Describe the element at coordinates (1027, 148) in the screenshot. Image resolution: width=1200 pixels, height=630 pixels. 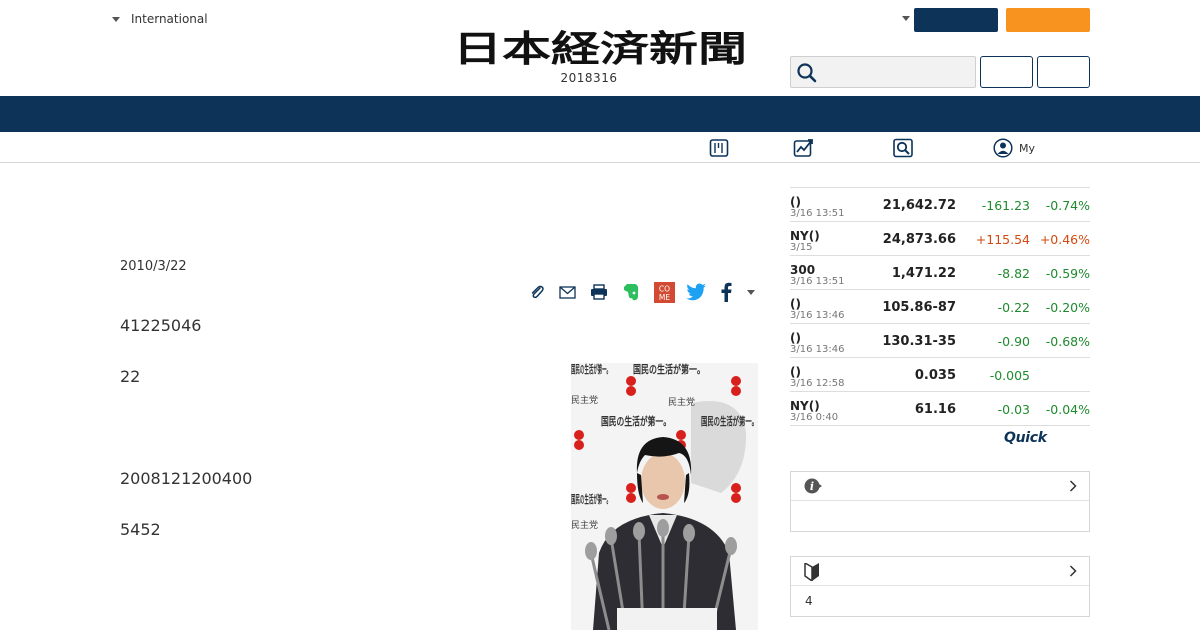
I see `my-label: My` at that location.